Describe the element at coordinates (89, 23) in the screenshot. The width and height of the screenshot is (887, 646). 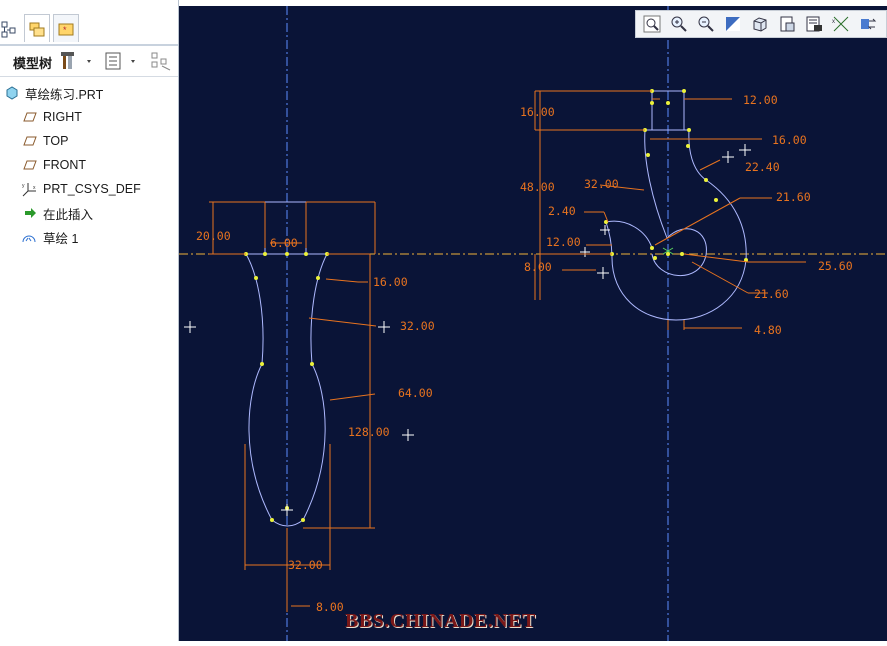
I see `navigator-tabs: *` at that location.